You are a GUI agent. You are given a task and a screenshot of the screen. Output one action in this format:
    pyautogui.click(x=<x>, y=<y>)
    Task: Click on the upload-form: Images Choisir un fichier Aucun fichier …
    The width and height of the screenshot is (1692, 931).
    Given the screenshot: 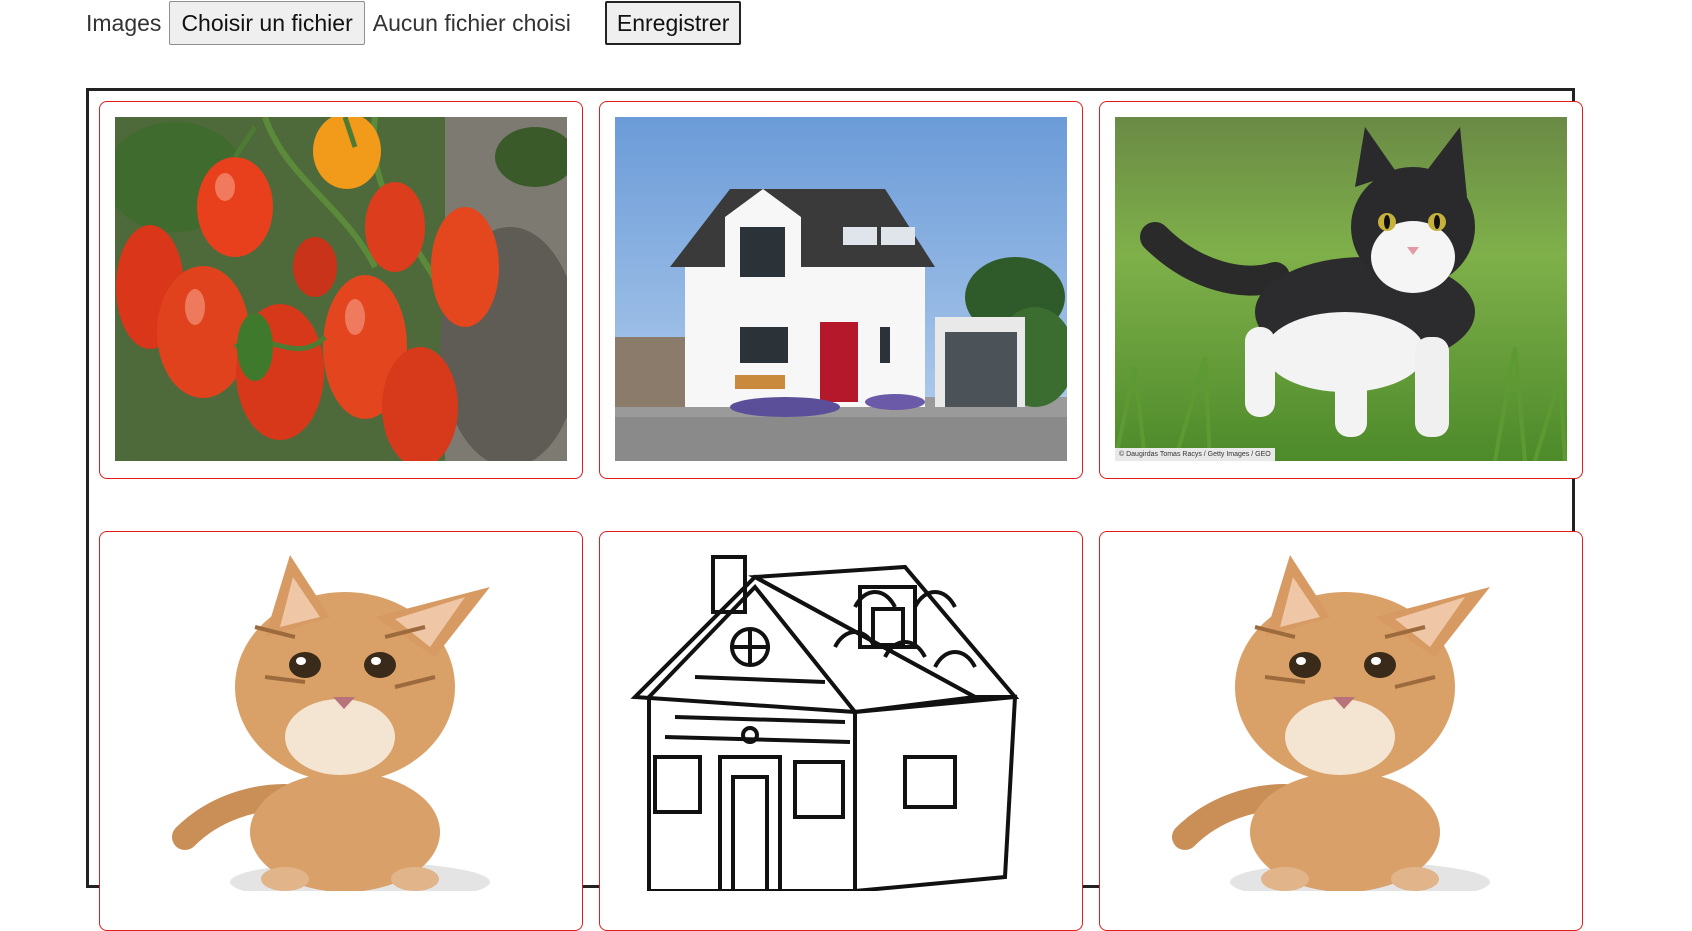 What is the action you would take?
    pyautogui.click(x=414, y=23)
    